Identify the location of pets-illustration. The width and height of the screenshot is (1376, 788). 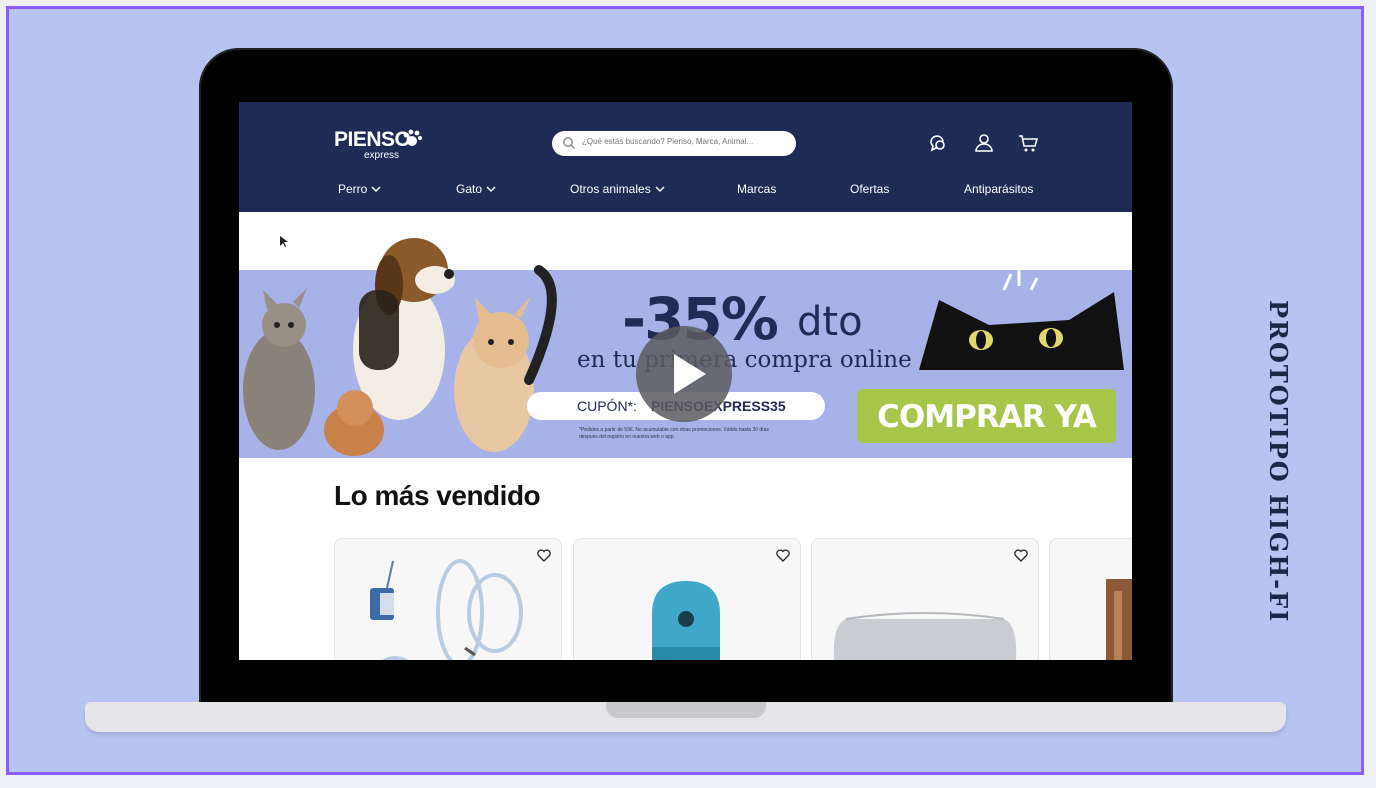
(400, 347).